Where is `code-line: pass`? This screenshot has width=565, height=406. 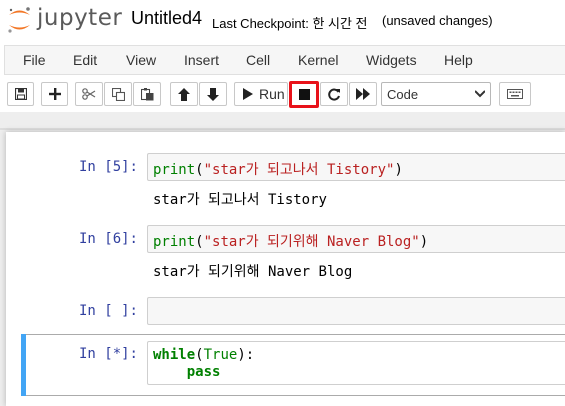
code-line: pass is located at coordinates (187, 372).